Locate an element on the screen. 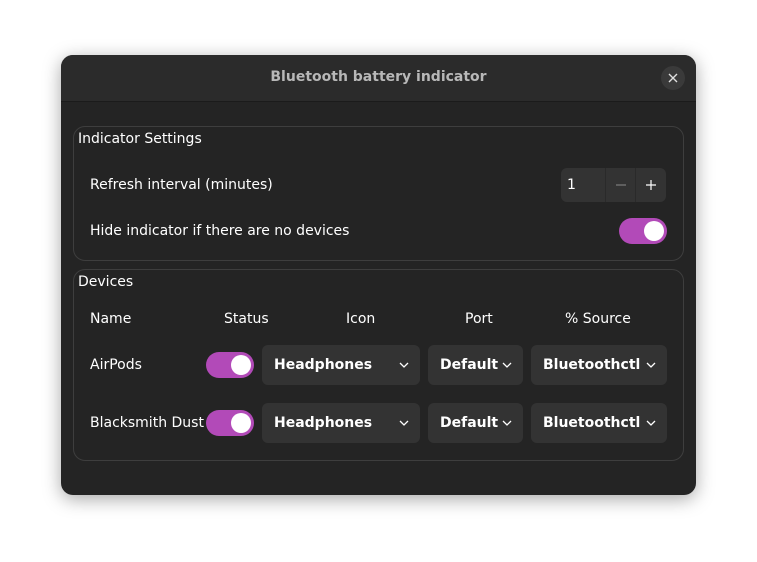 This screenshot has height=562, width=757. column-header-source: % Source is located at coordinates (598, 319).